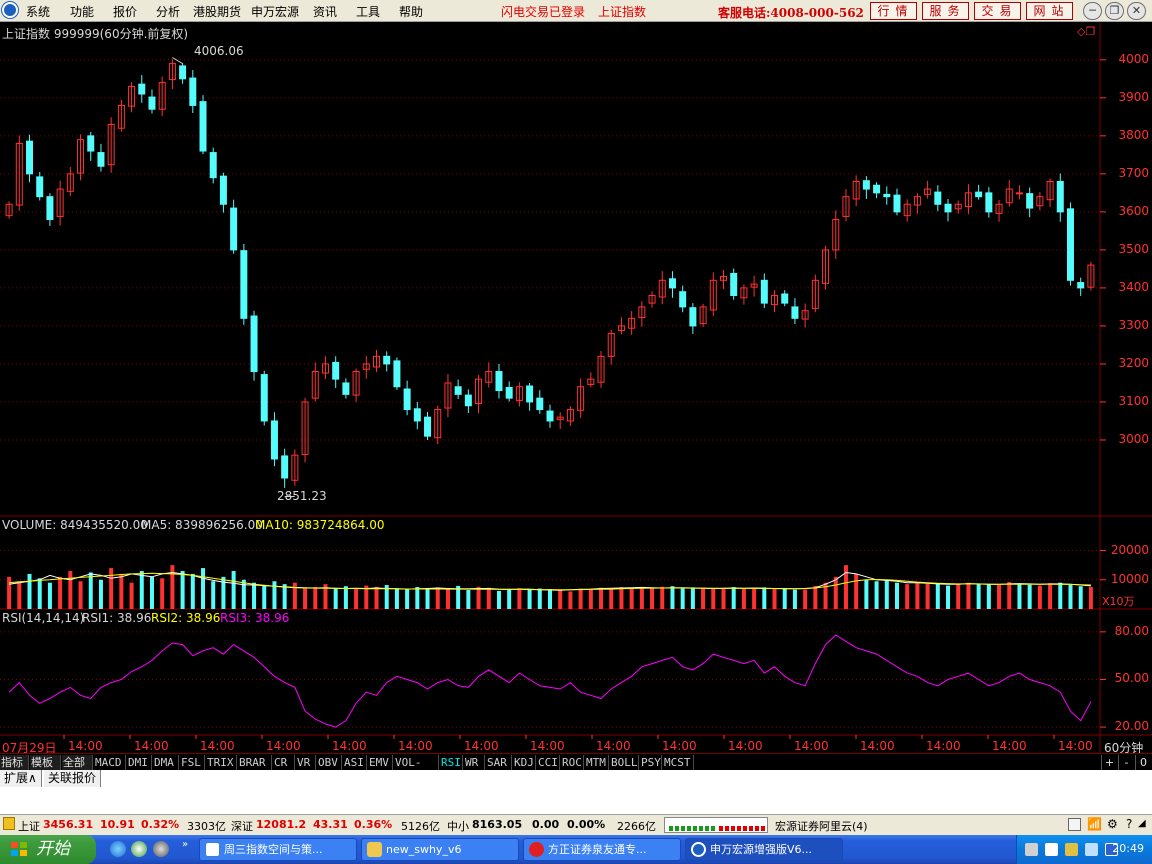 This screenshot has height=864, width=1152. I want to click on indicator-tab-dmi: DMI, so click(139, 762).